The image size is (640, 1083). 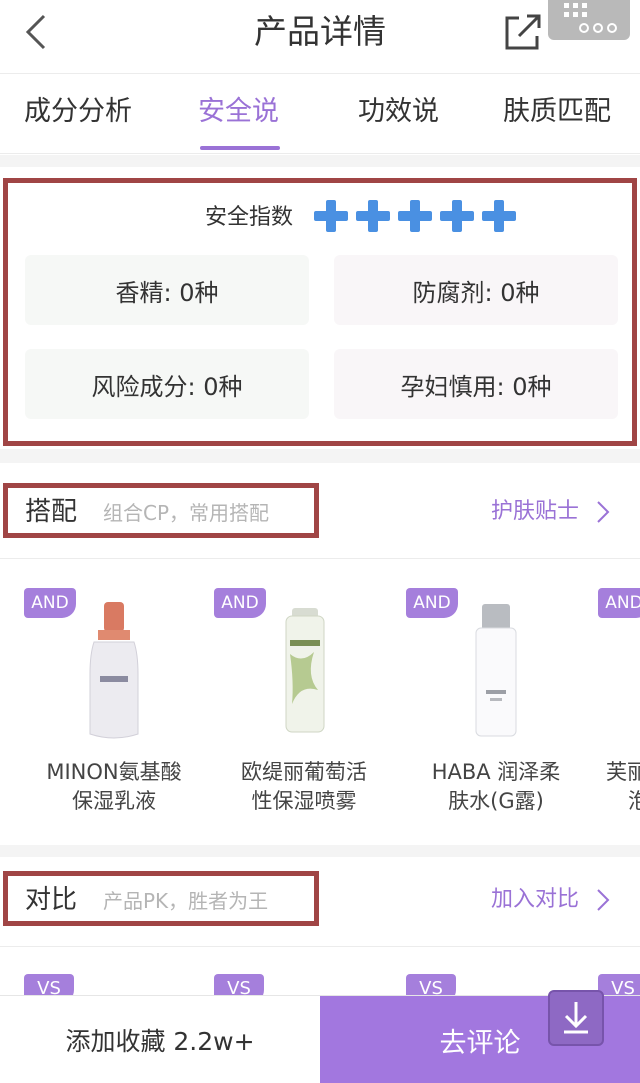 I want to click on product-image-spray-can, so click(x=305, y=670).